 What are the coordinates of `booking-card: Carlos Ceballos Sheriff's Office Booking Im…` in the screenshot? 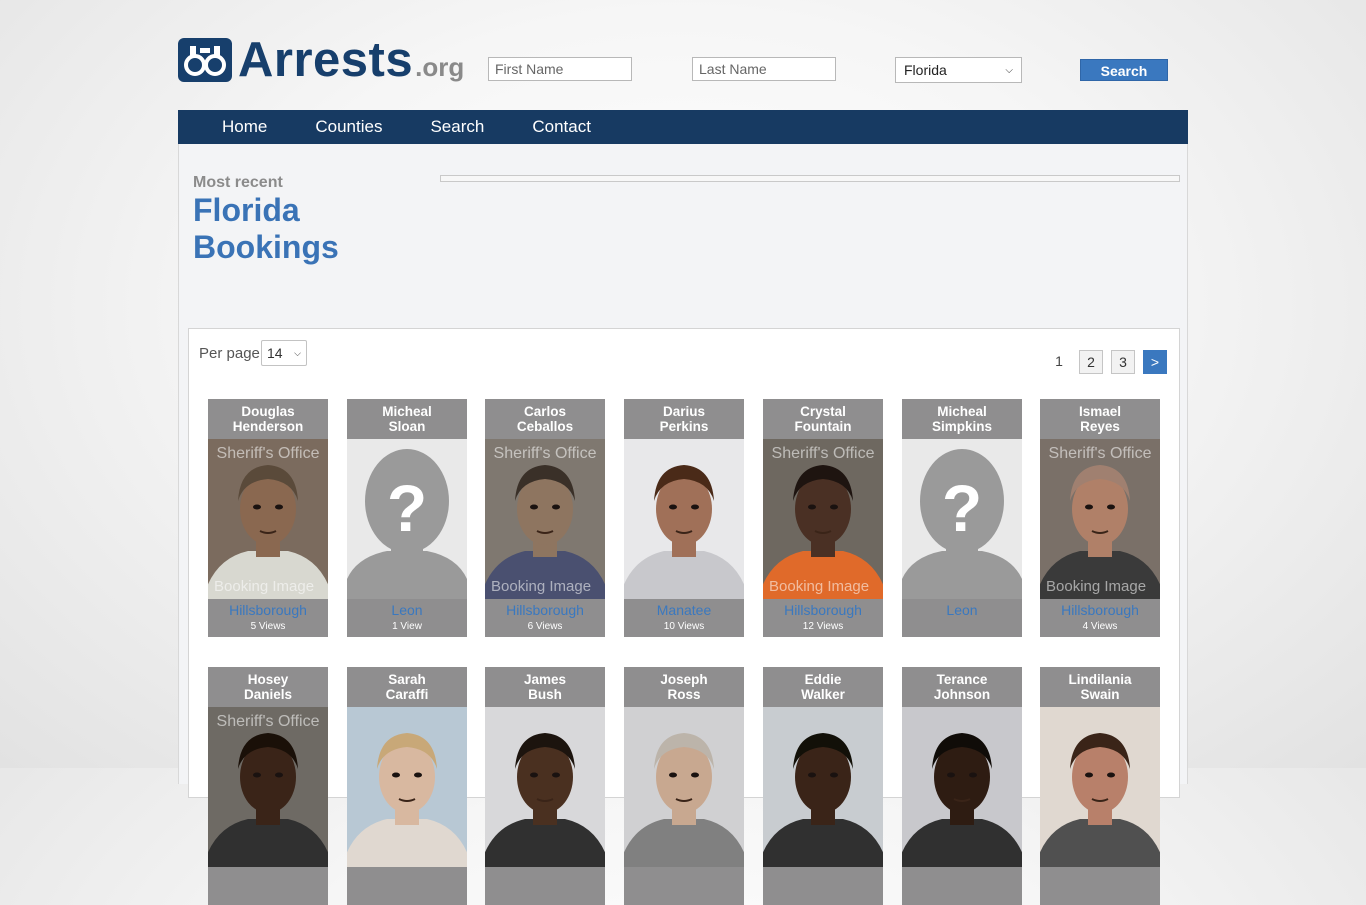 It's located at (545, 518).